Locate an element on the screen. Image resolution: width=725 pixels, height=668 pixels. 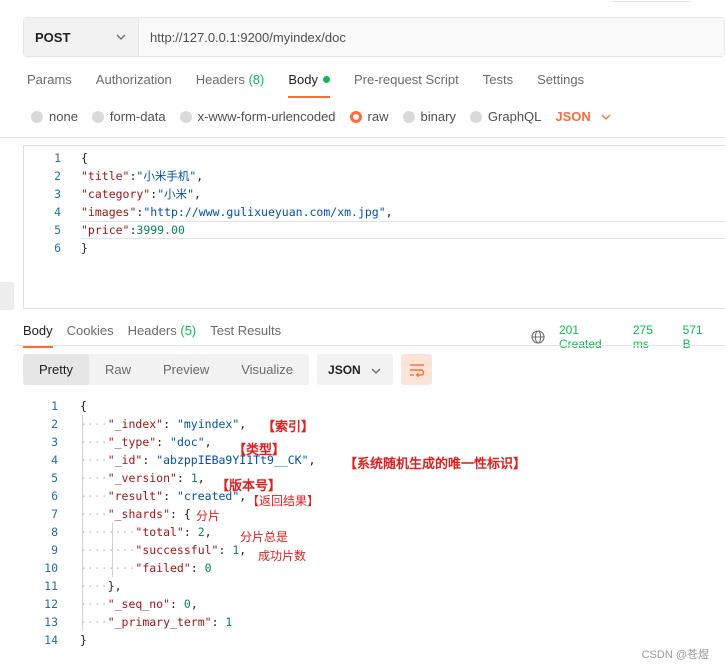
headers-count: (5) is located at coordinates (188, 330).